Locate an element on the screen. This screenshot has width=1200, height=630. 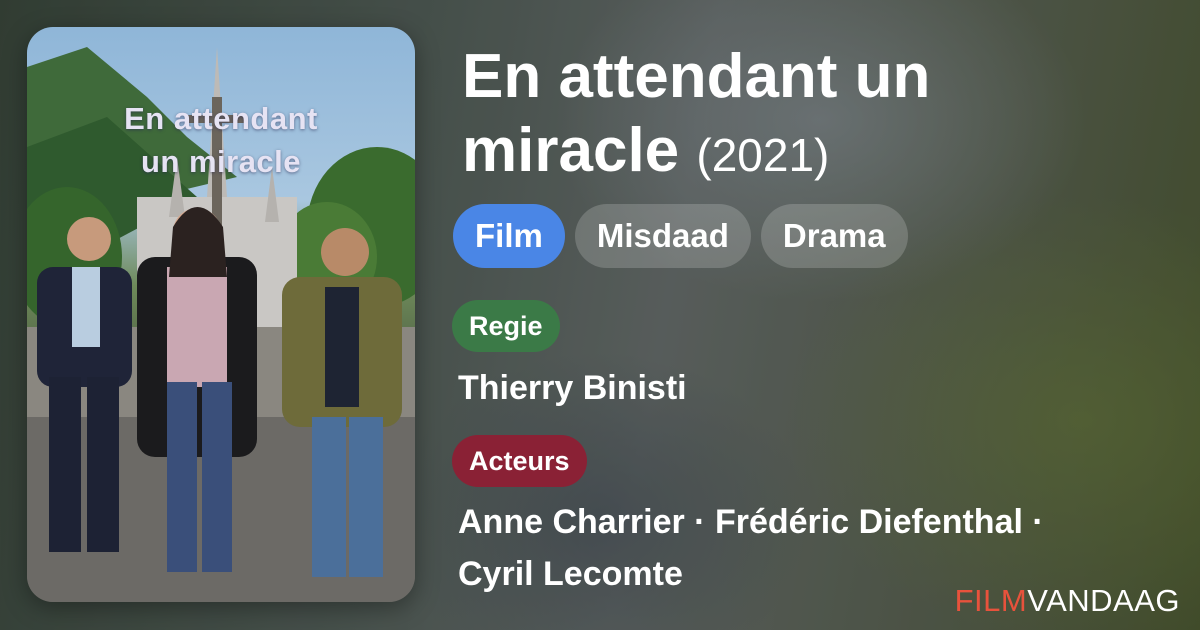
director-name: Thierry Binisti is located at coordinates (572, 388).